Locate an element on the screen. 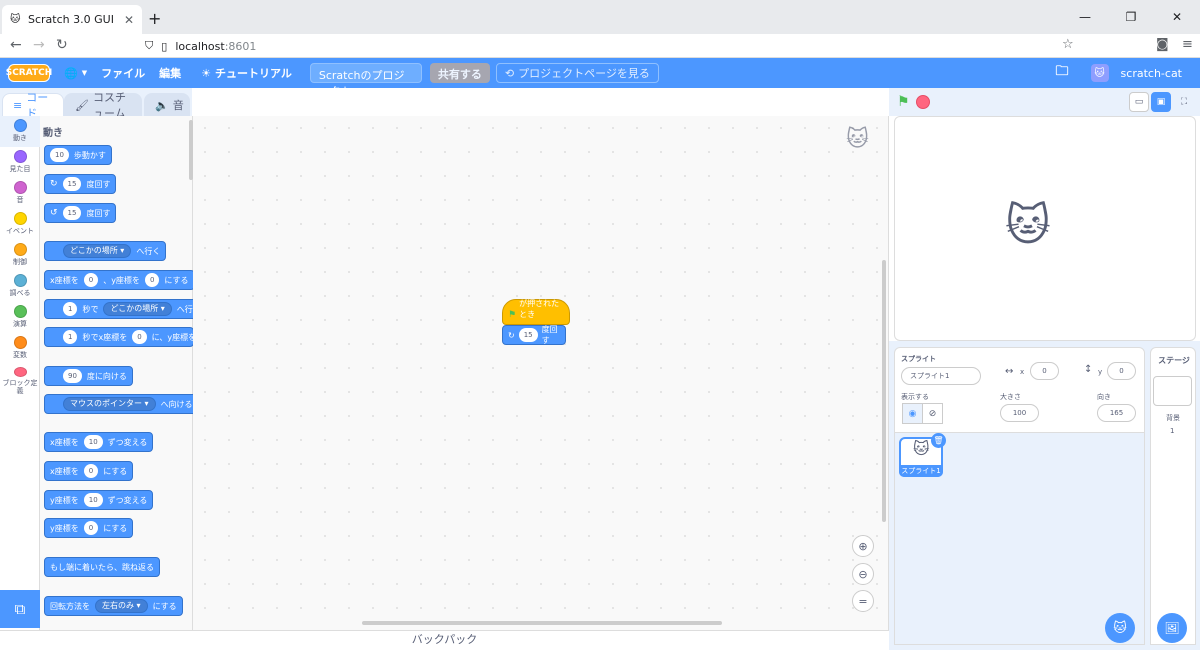 The height and width of the screenshot is (650, 1200). scratch-cat-icon: 🐱 is located at coordinates (1028, 225).